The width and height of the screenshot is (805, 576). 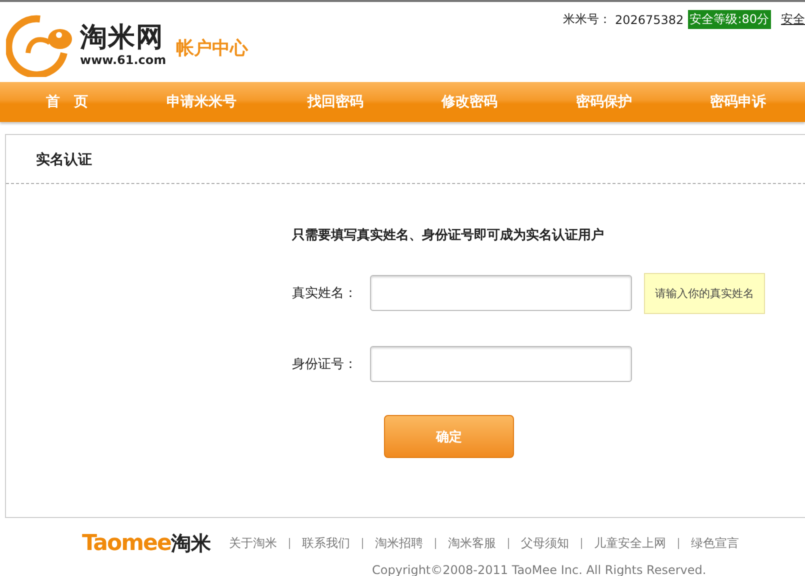 What do you see at coordinates (335, 102) in the screenshot?
I see `nav-tab: 找回密码` at bounding box center [335, 102].